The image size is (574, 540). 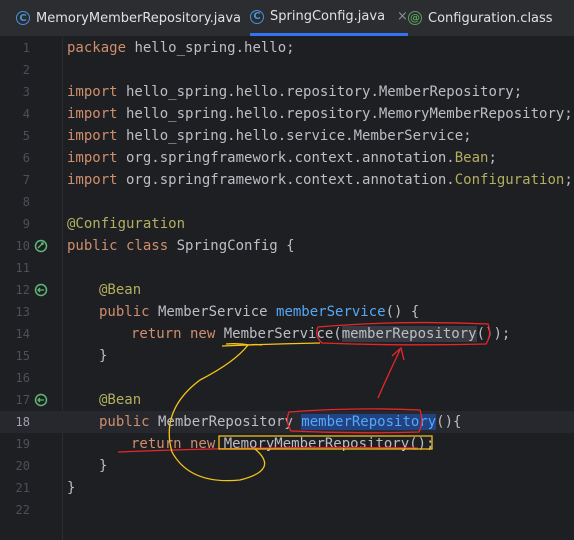 What do you see at coordinates (22, 290) in the screenshot?
I see `line-number: 12` at bounding box center [22, 290].